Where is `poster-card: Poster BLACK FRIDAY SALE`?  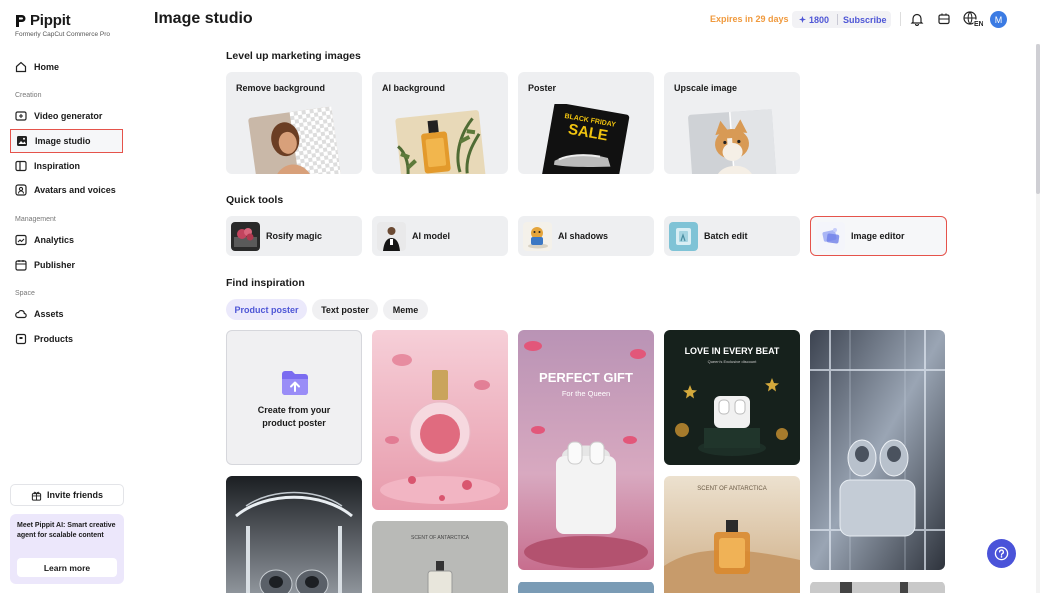
poster-card: Poster BLACK FRIDAY SALE is located at coordinates (586, 123).